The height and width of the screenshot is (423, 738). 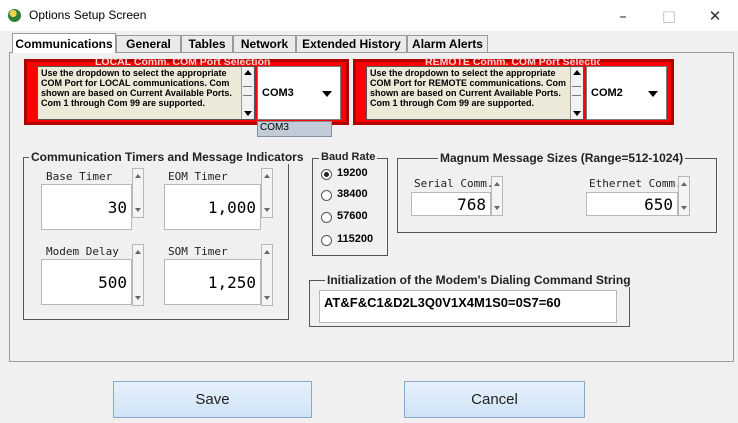 I want to click on som-timer-spinner, so click(x=267, y=275).